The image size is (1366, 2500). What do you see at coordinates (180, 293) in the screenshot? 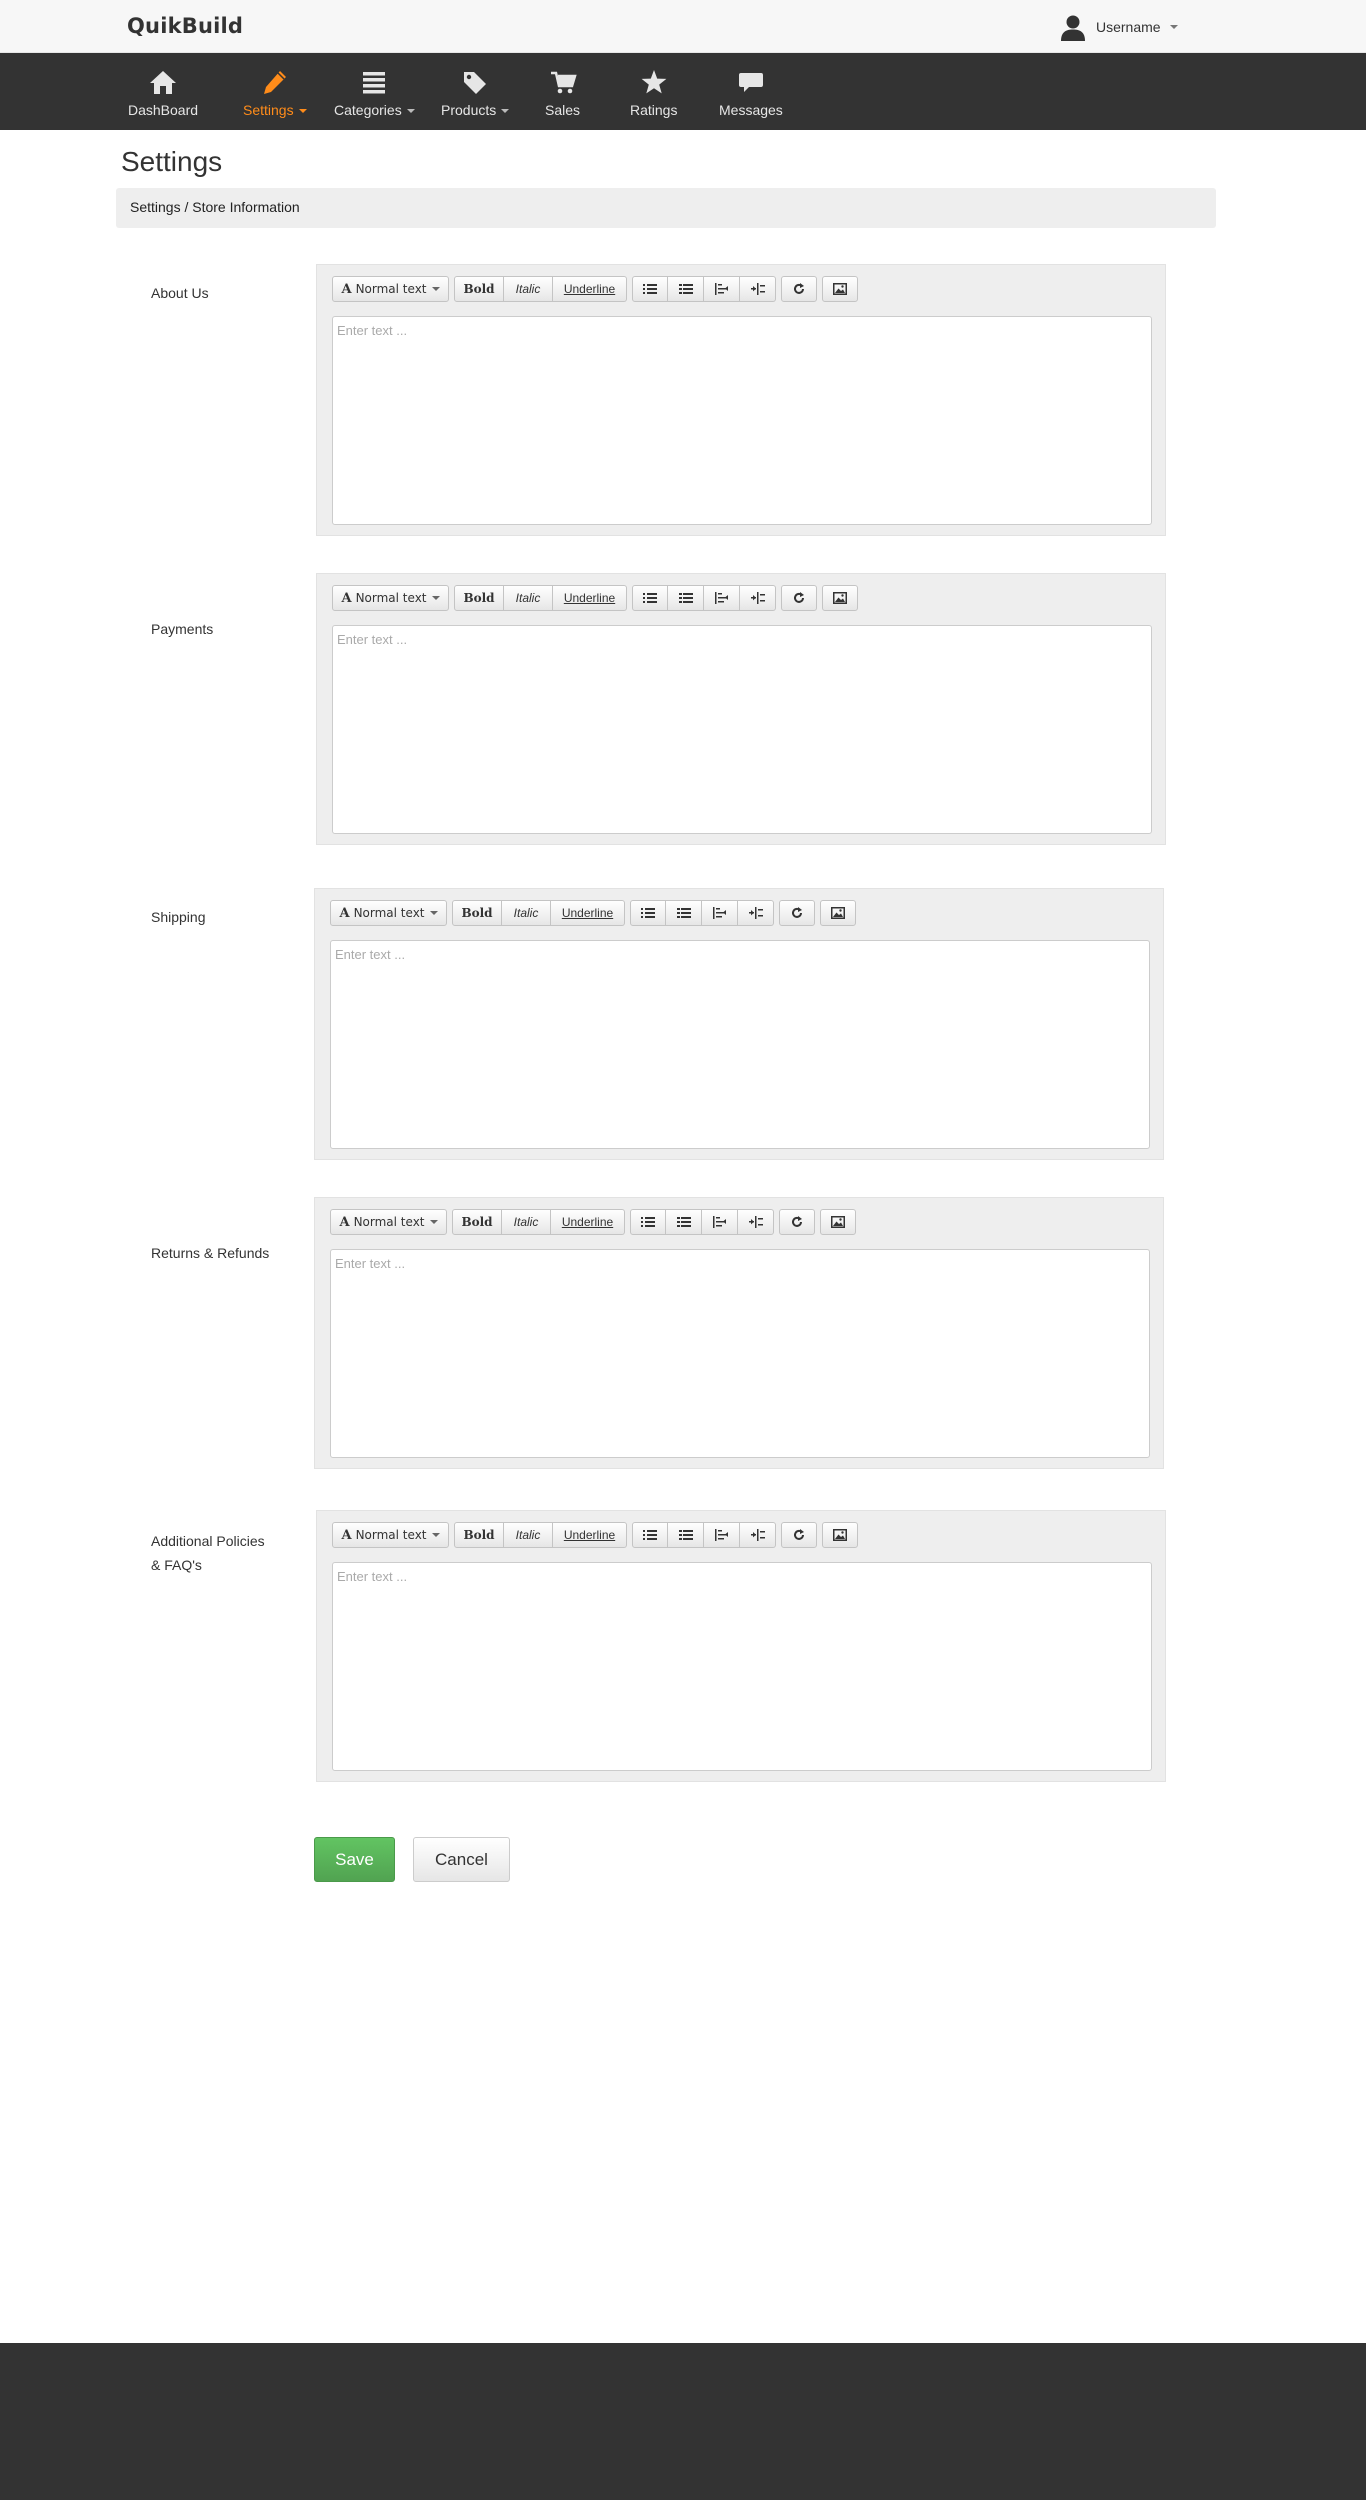
I see `about-us-label: About Us` at bounding box center [180, 293].